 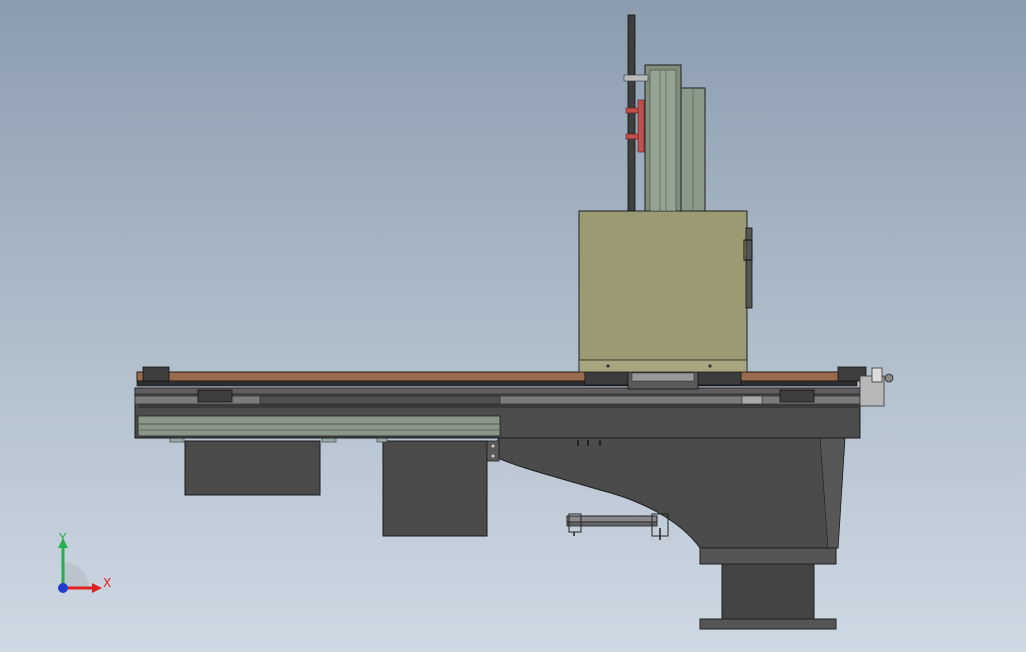 What do you see at coordinates (497, 413) in the screenshot?
I see `main-table-frame` at bounding box center [497, 413].